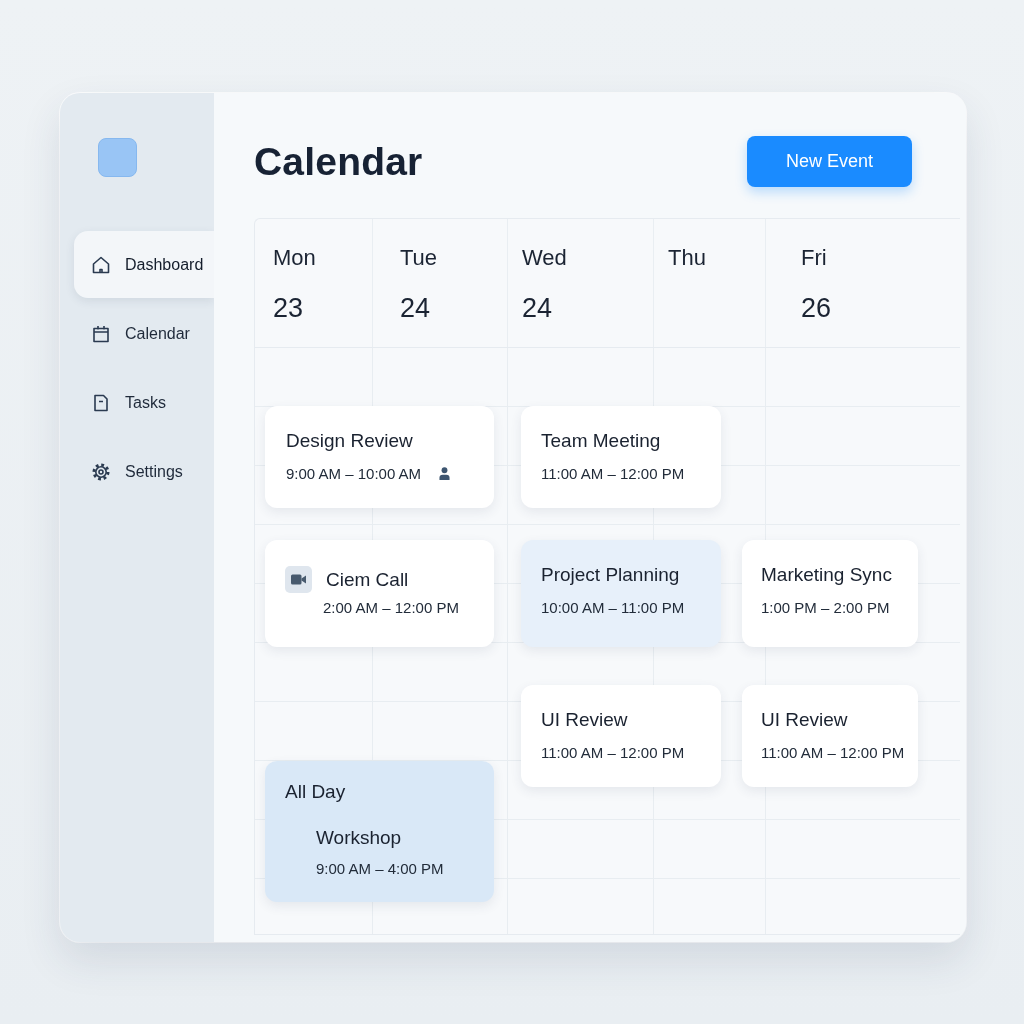 The image size is (1024, 1024). I want to click on event-title: Ciem Call, so click(367, 579).